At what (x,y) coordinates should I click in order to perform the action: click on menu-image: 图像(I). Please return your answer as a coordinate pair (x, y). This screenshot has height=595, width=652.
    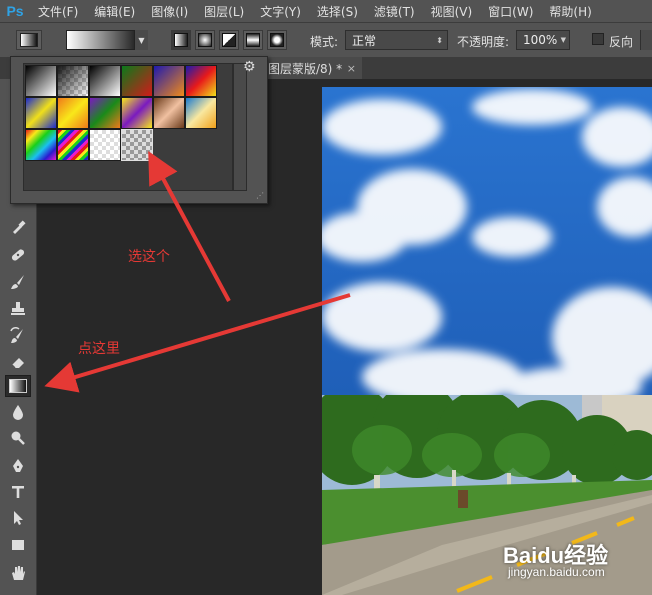
    Looking at the image, I should click on (169, 11).